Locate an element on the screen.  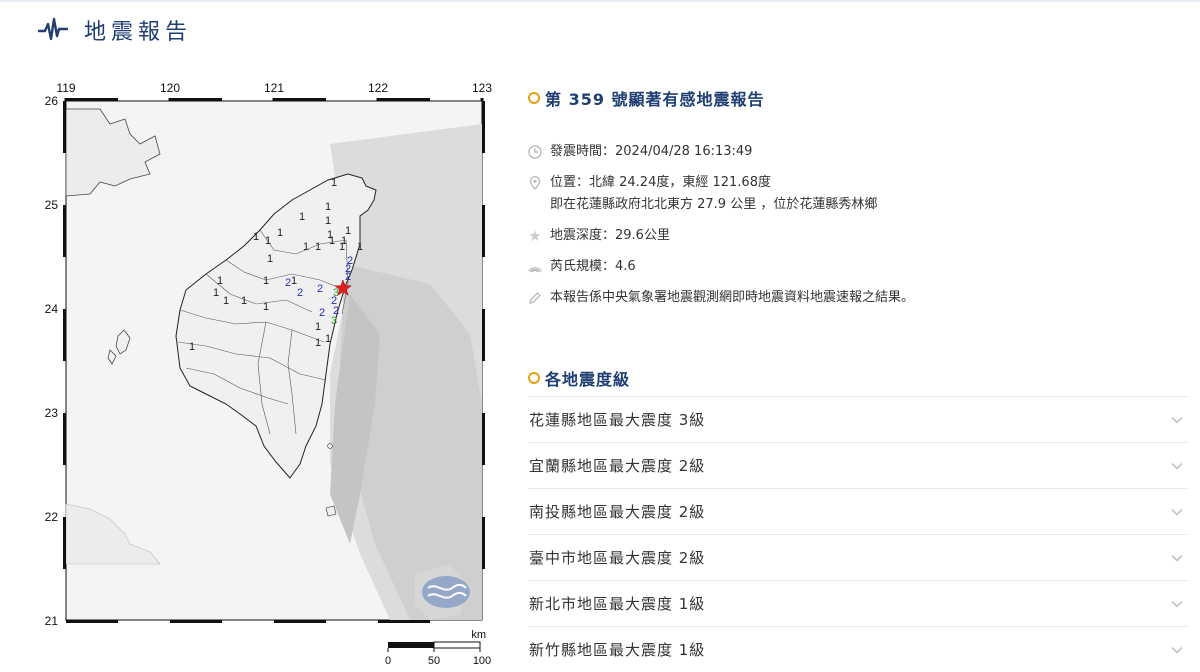
report-note: 本報告係中央氣象署地震觀測網即時地震資料地震速報之結果。 is located at coordinates (732, 297).